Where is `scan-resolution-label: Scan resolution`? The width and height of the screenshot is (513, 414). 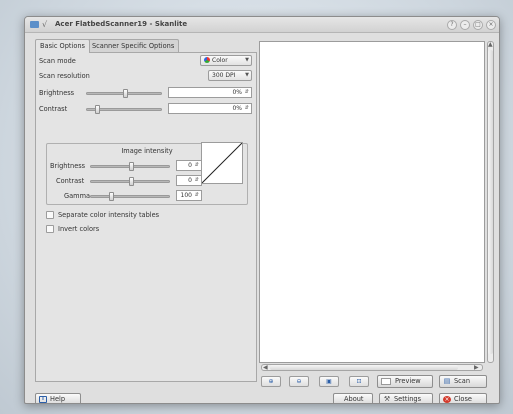
scan-resolution-label: Scan resolution is located at coordinates (64, 76).